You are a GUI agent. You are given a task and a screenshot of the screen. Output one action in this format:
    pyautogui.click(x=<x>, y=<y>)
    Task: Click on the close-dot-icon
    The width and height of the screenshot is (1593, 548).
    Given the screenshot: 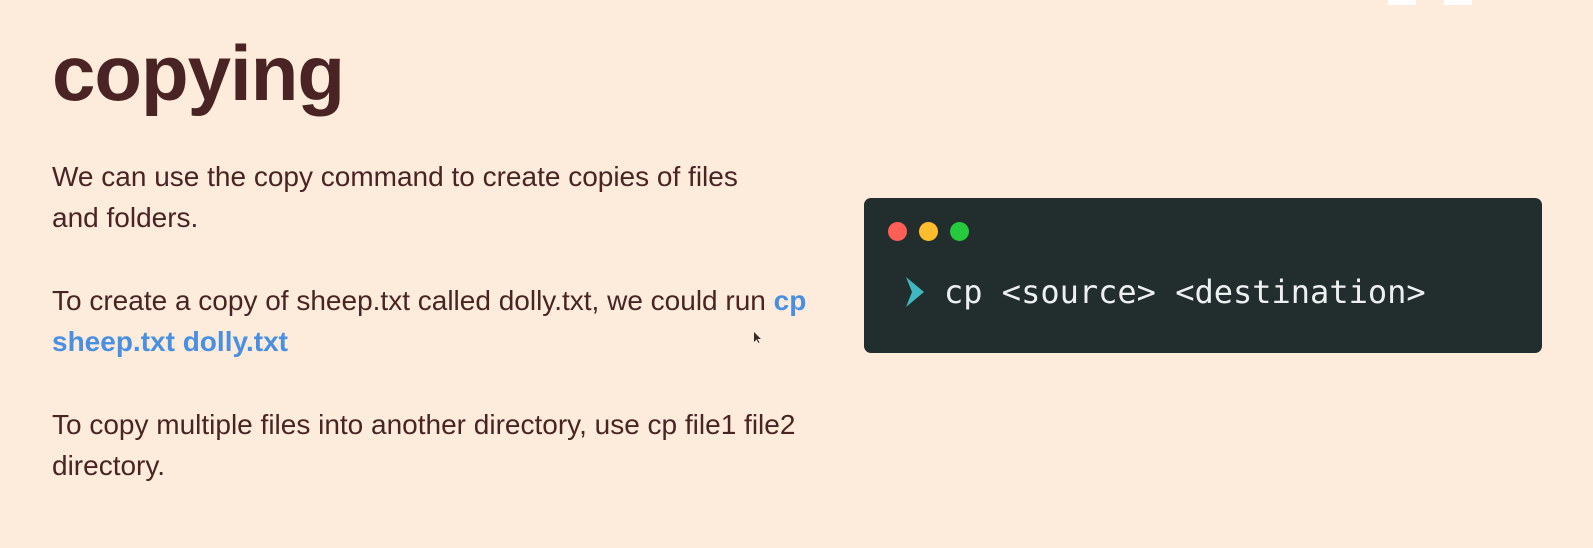 What is the action you would take?
    pyautogui.click(x=897, y=231)
    